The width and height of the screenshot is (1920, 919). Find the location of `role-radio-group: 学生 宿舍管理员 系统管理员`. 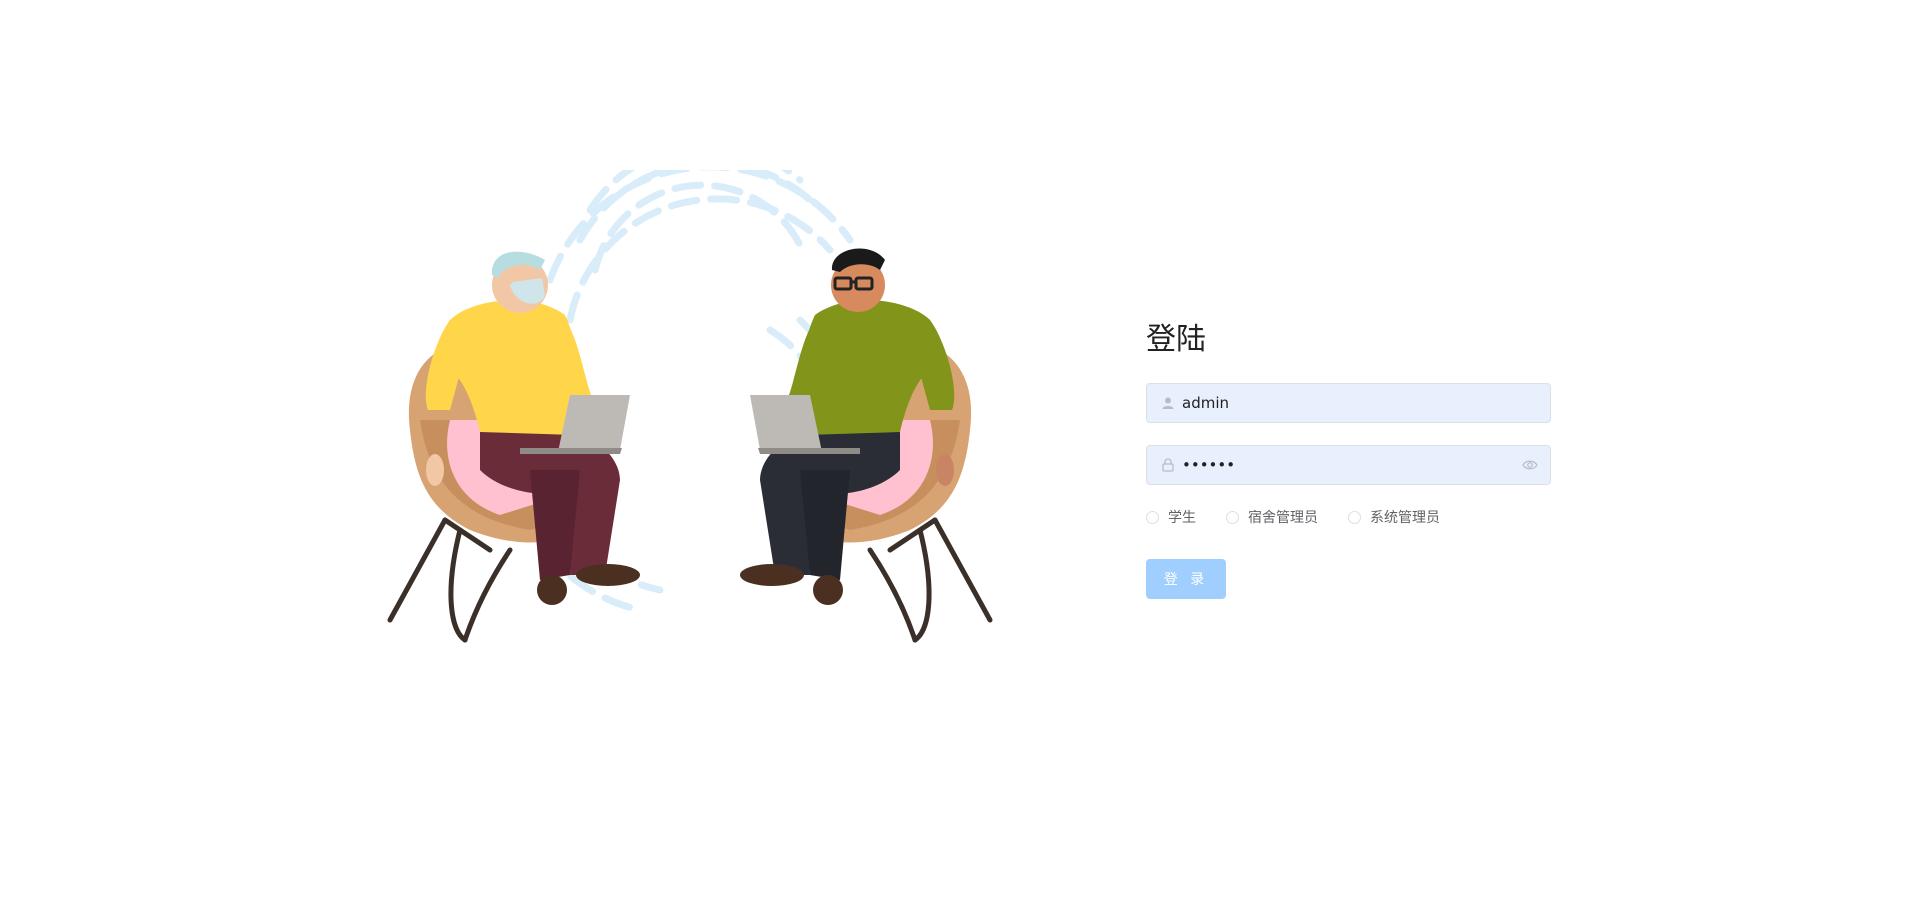

role-radio-group: 学生 宿舍管理员 系统管理员 is located at coordinates (1348, 517).